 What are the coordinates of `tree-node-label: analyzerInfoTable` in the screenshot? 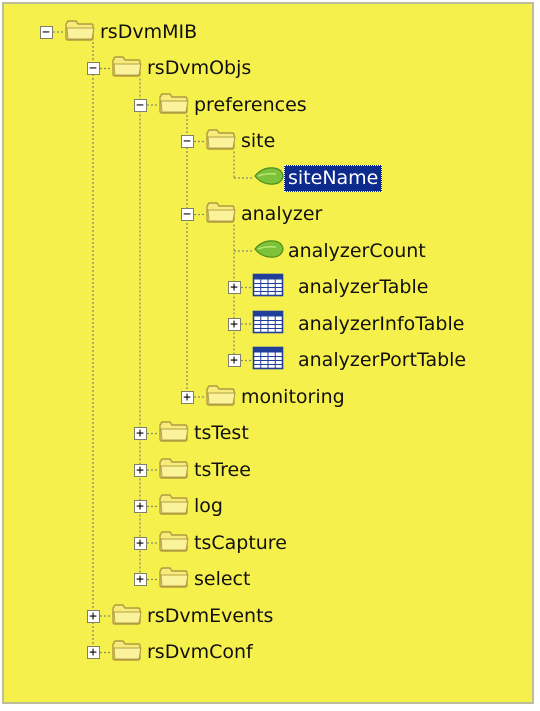 It's located at (381, 323).